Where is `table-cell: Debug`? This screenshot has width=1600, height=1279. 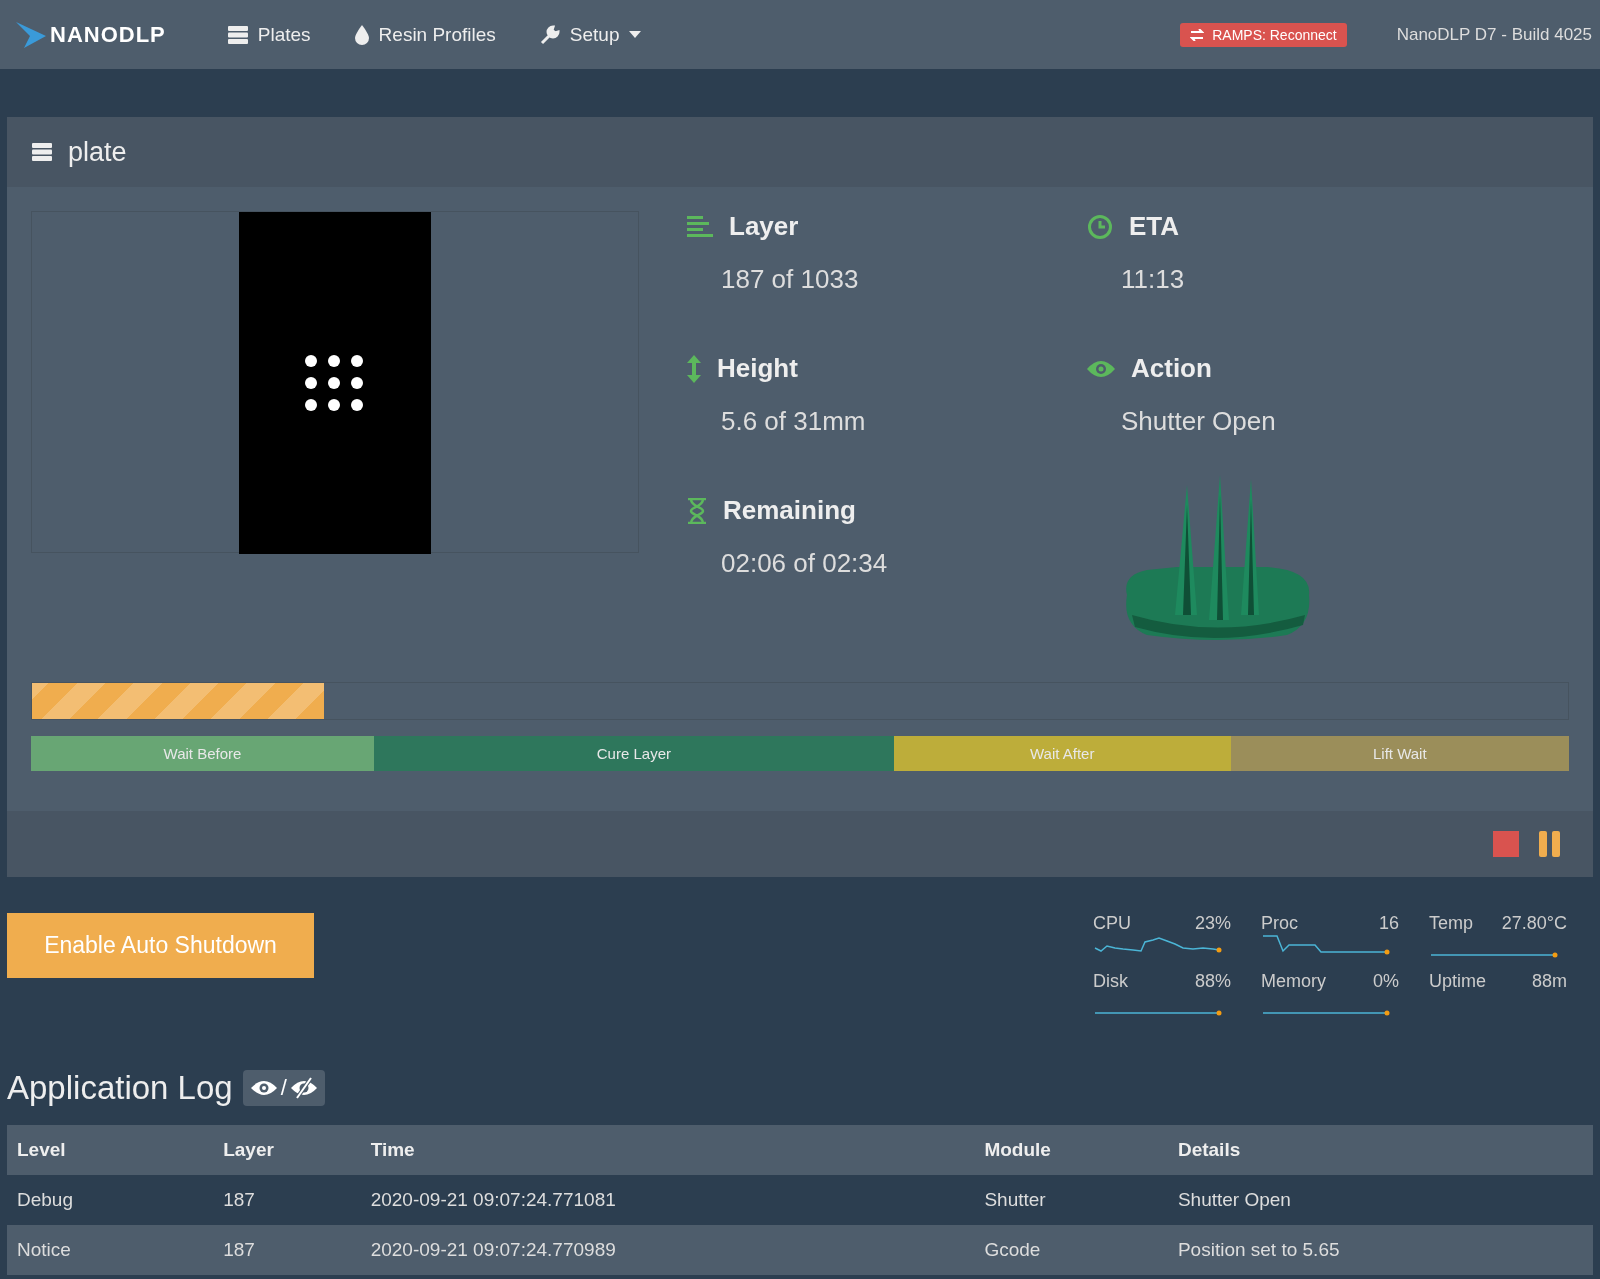
table-cell: Debug is located at coordinates (110, 1200).